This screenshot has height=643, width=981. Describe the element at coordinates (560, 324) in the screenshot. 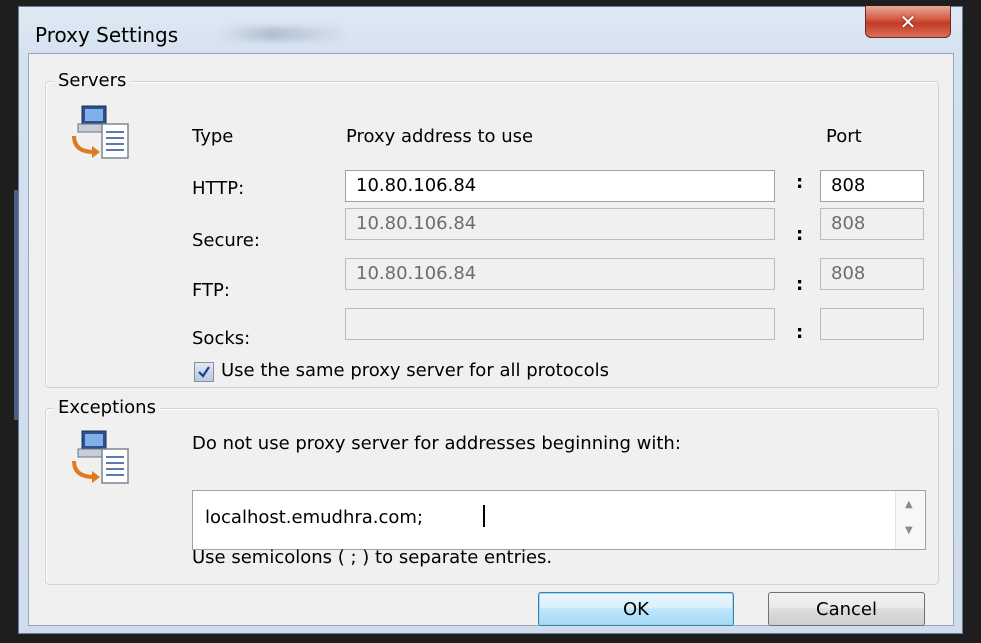

I see `socks-address-input` at that location.